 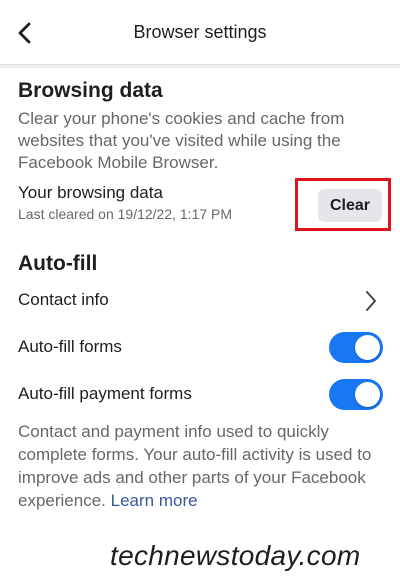 I want to click on browsing-data-heading: Browsing data, so click(x=90, y=90).